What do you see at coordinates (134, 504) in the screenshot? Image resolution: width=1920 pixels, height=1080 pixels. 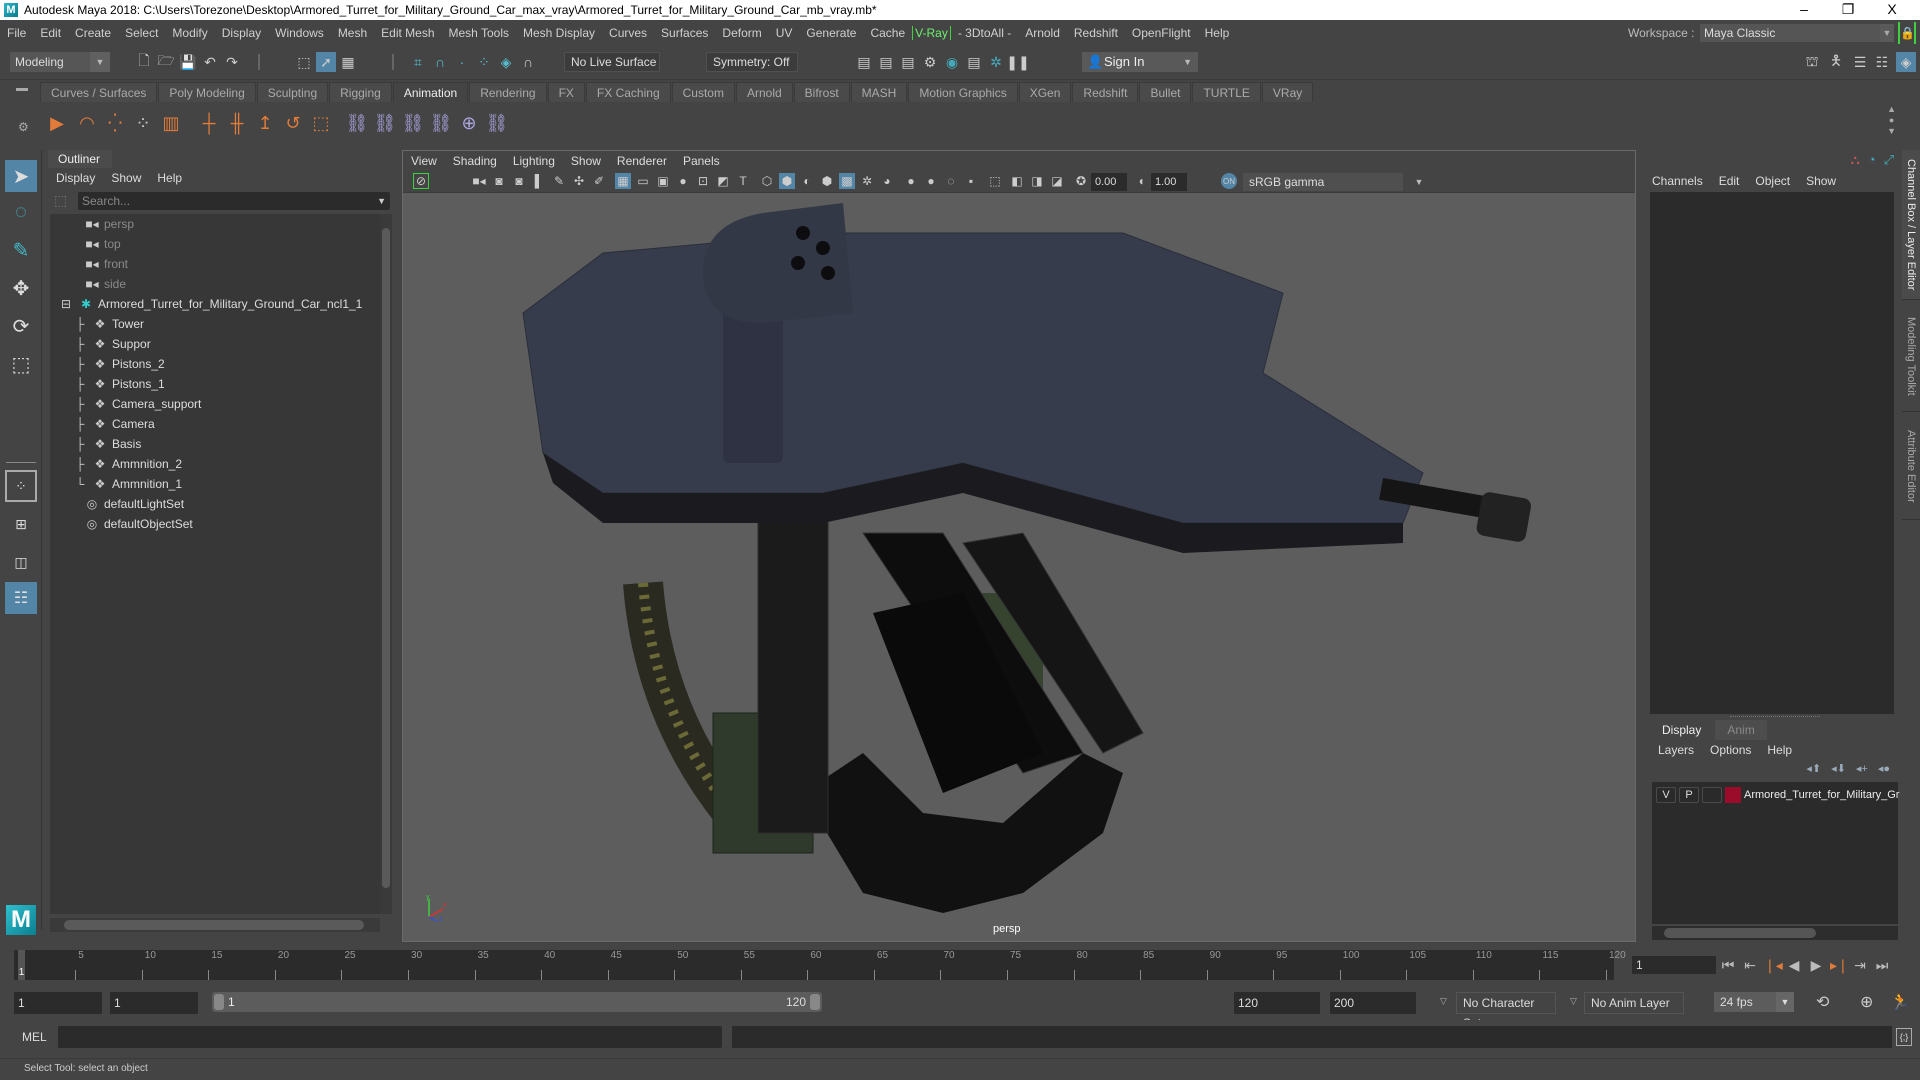 I see `list-item: ◎ defaultLightSet` at bounding box center [134, 504].